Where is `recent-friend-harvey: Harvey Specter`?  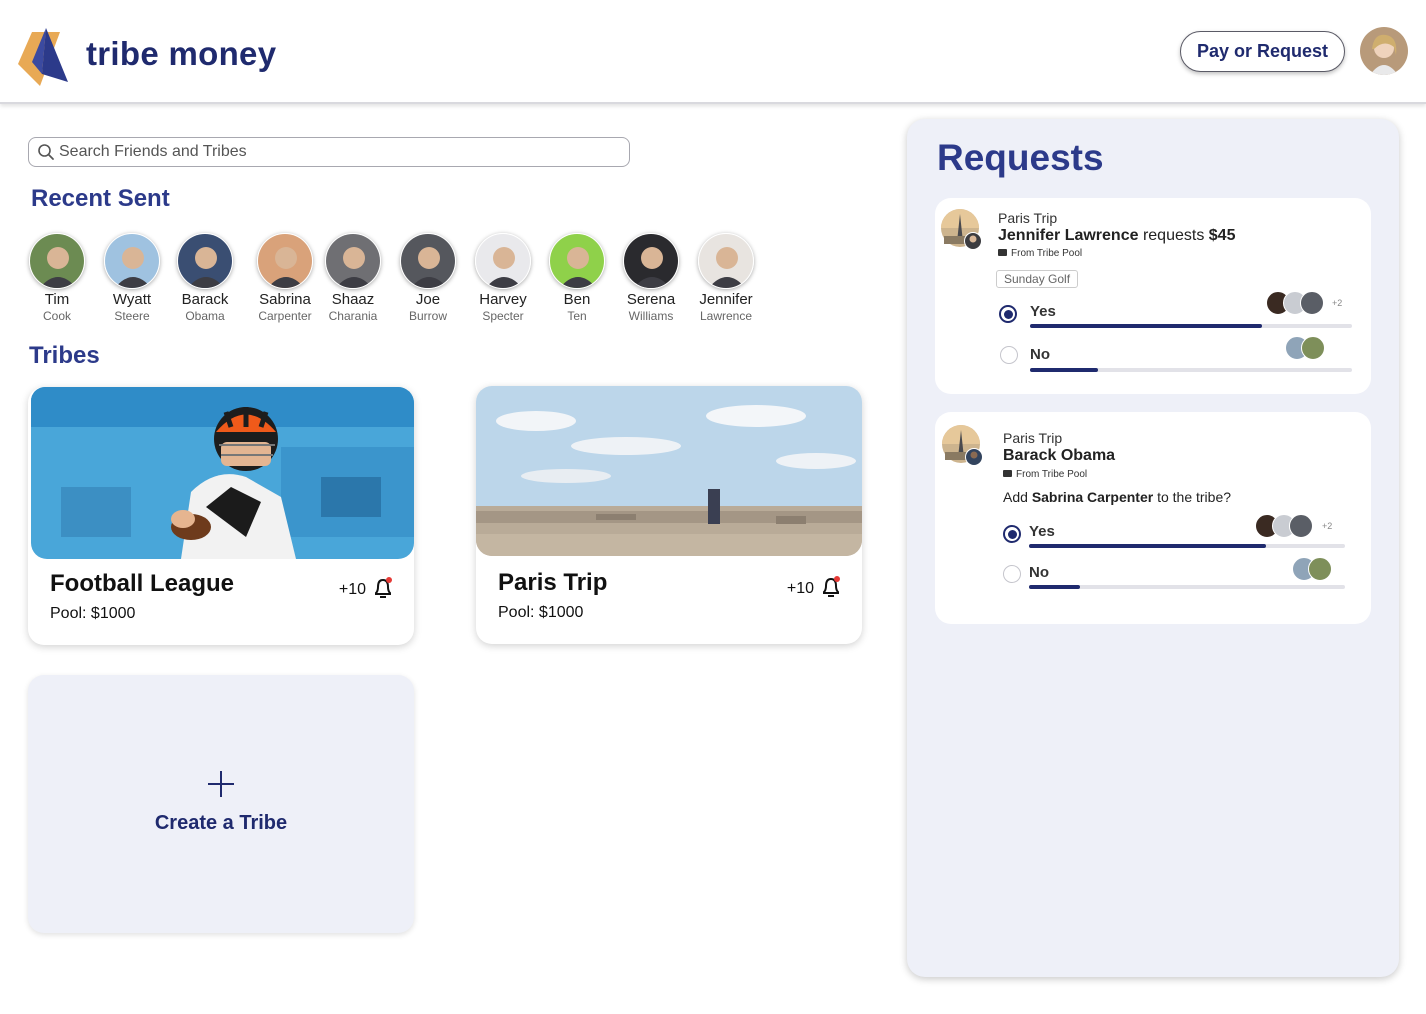 recent-friend-harvey: Harvey Specter is located at coordinates (503, 278).